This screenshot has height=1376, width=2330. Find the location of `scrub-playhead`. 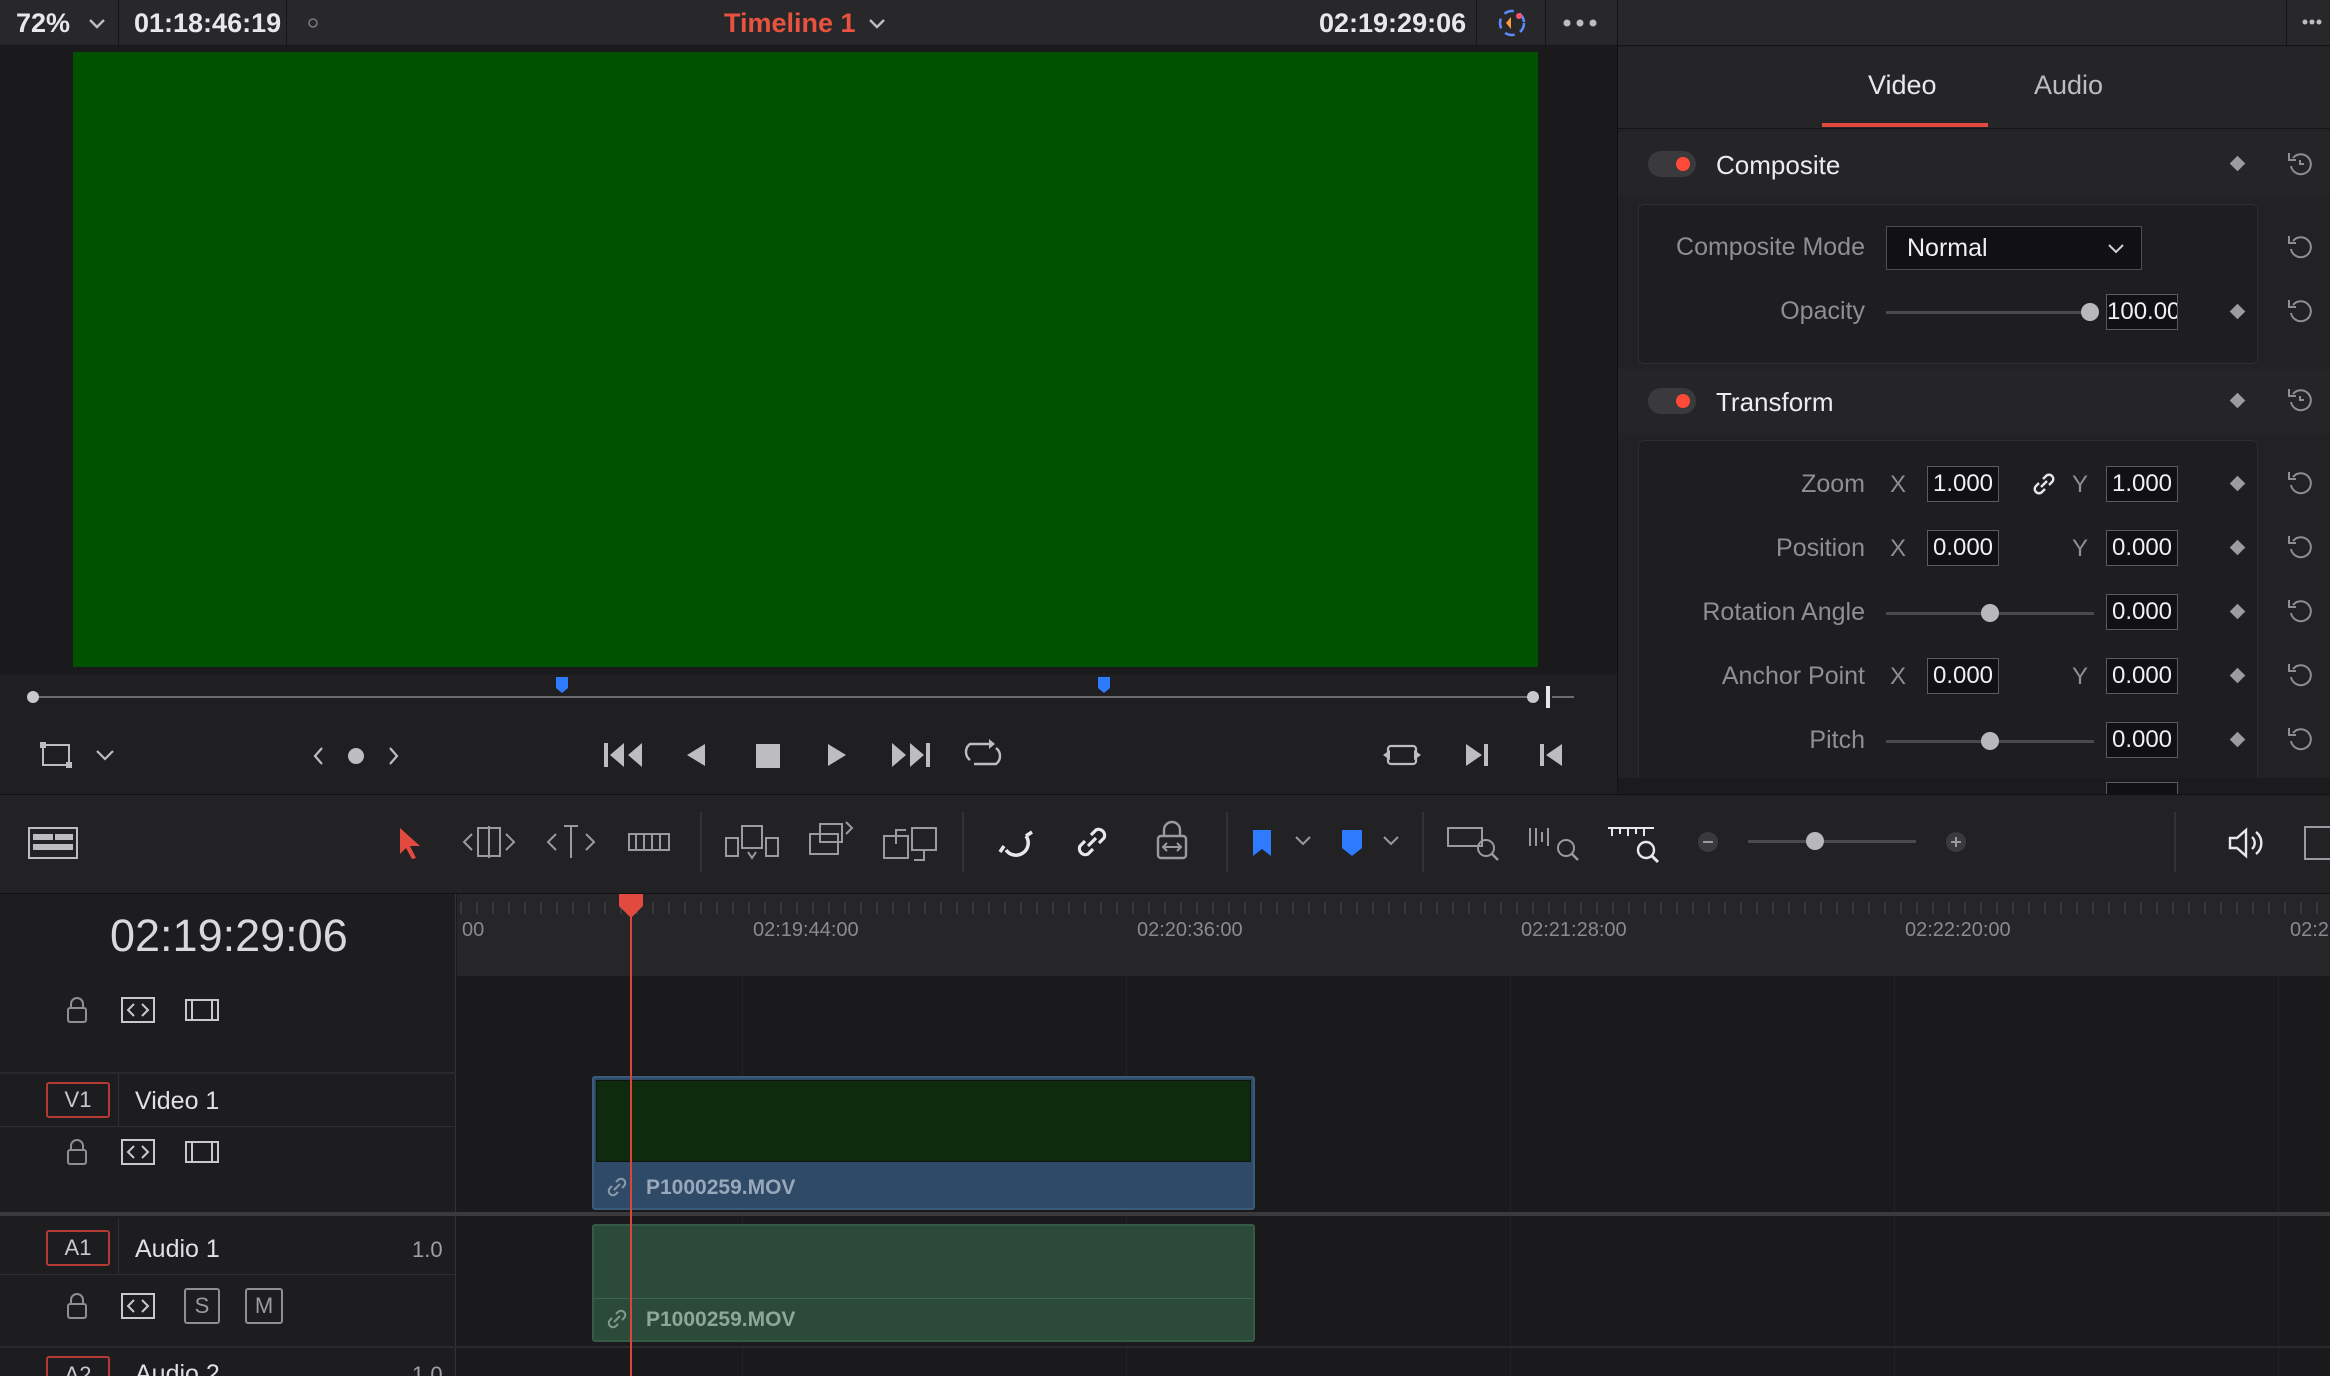

scrub-playhead is located at coordinates (1548, 697).